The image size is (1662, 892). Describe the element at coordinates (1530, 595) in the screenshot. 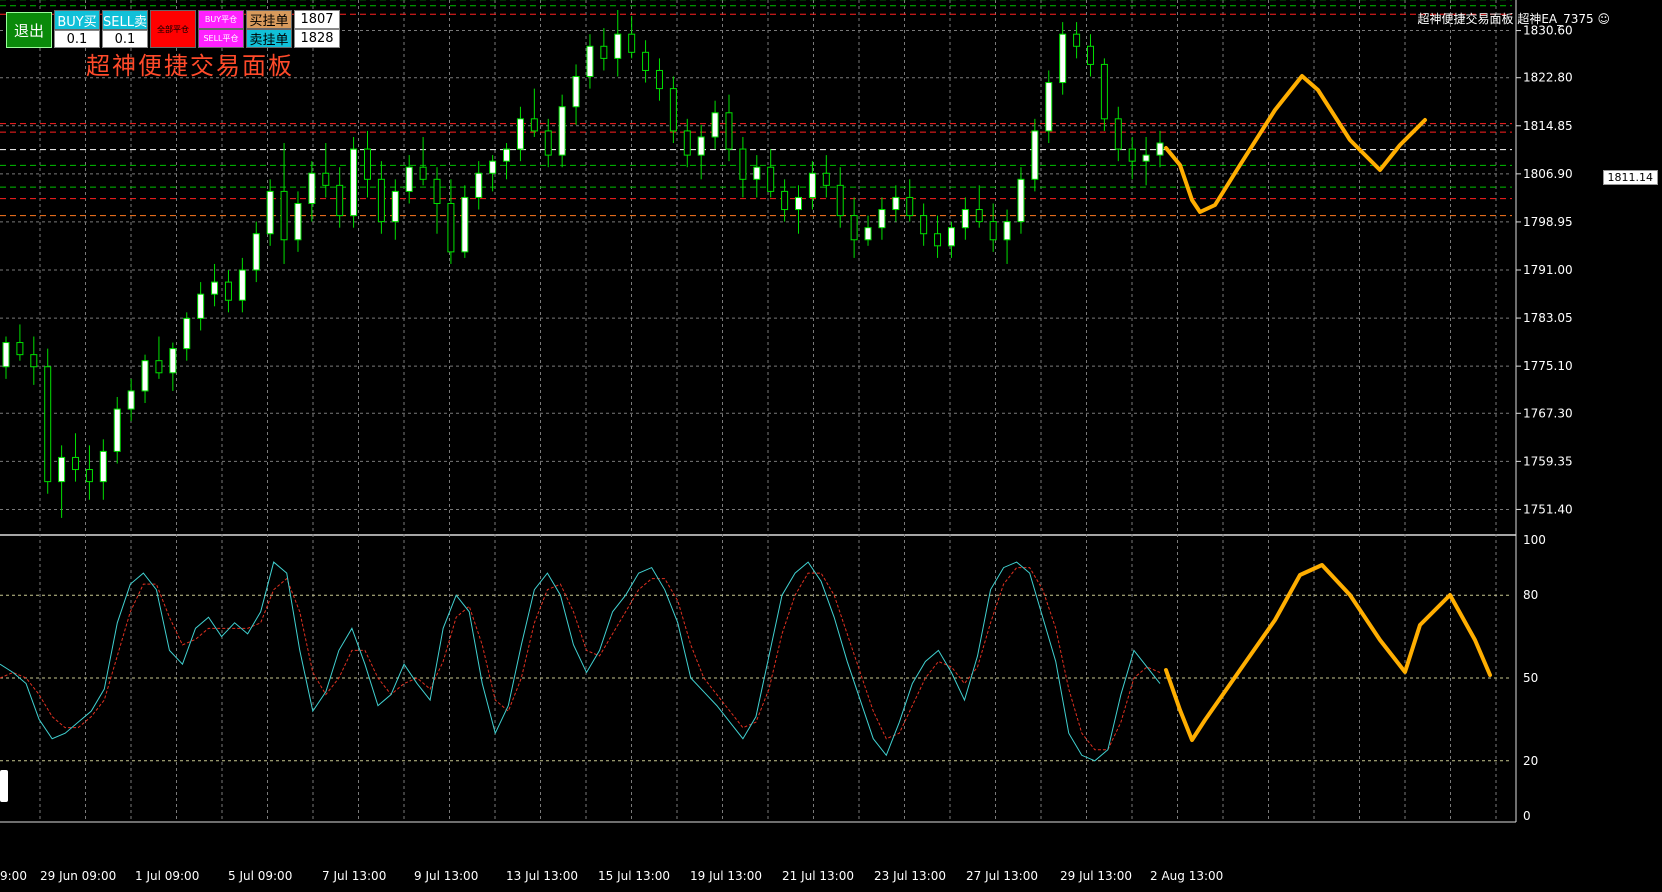

I see `stoch-axis-label: 80` at that location.